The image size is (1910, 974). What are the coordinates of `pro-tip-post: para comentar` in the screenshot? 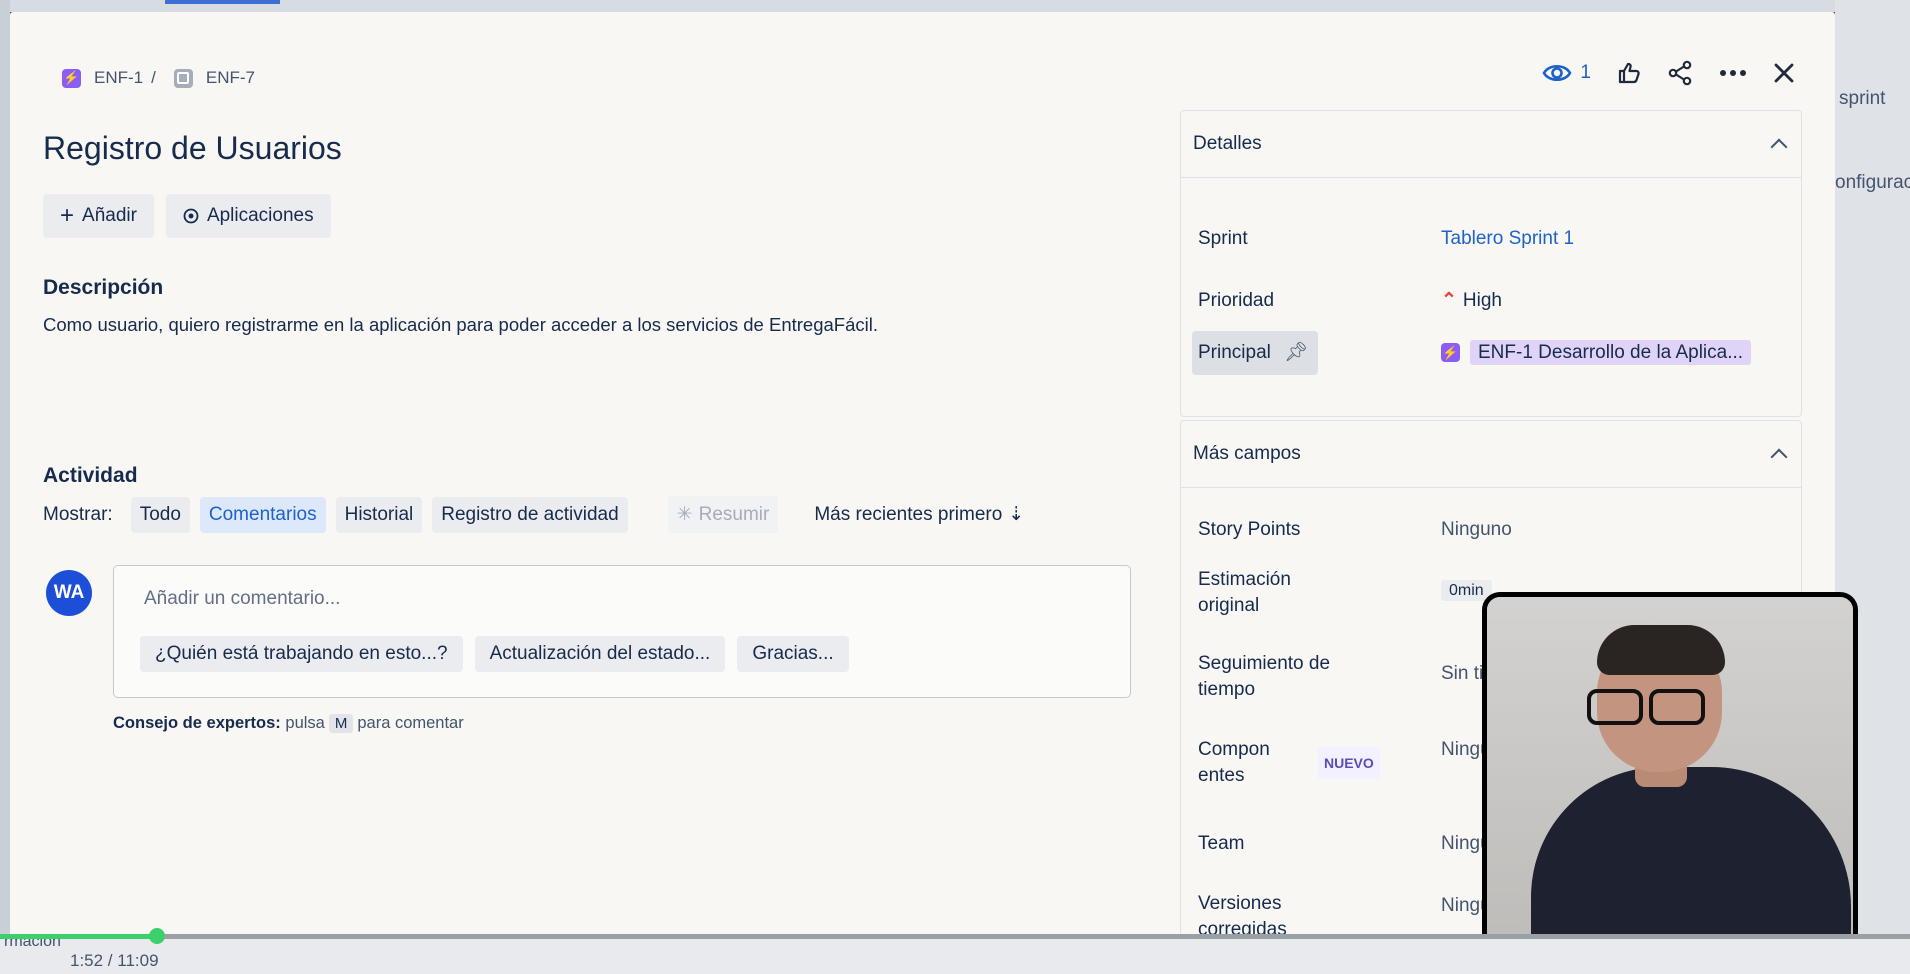 It's located at (410, 723).